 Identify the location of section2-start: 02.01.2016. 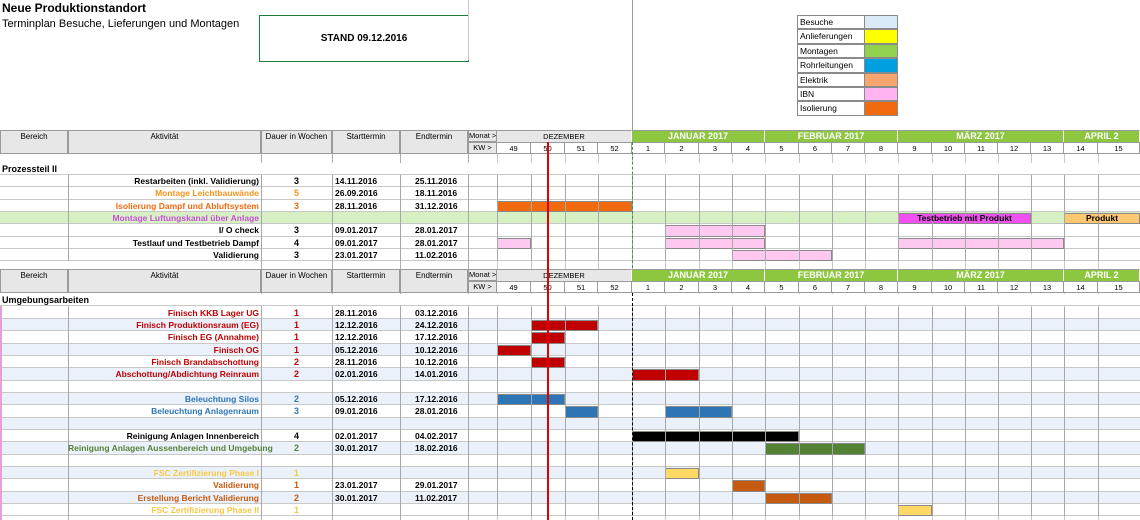
(356, 374).